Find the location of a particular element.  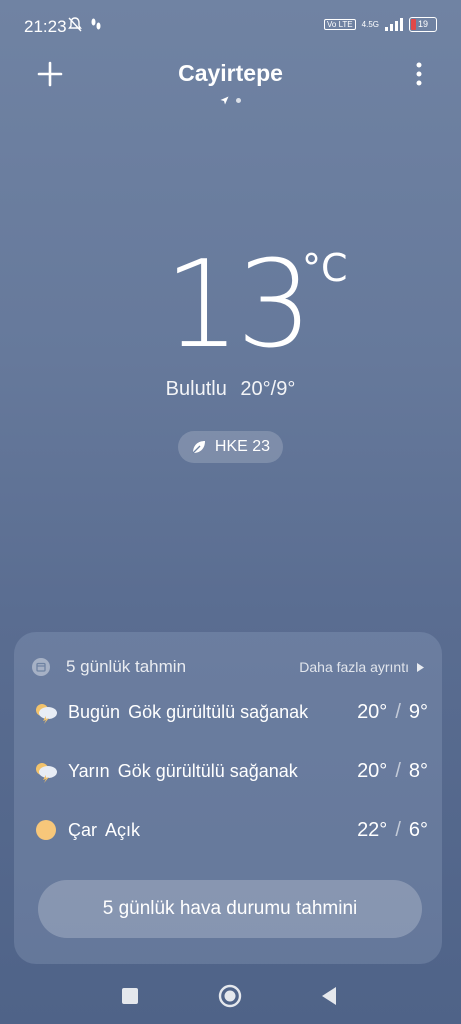

forecast-row-wednesday: Çar Açık 22° / 6° is located at coordinates (231, 830).